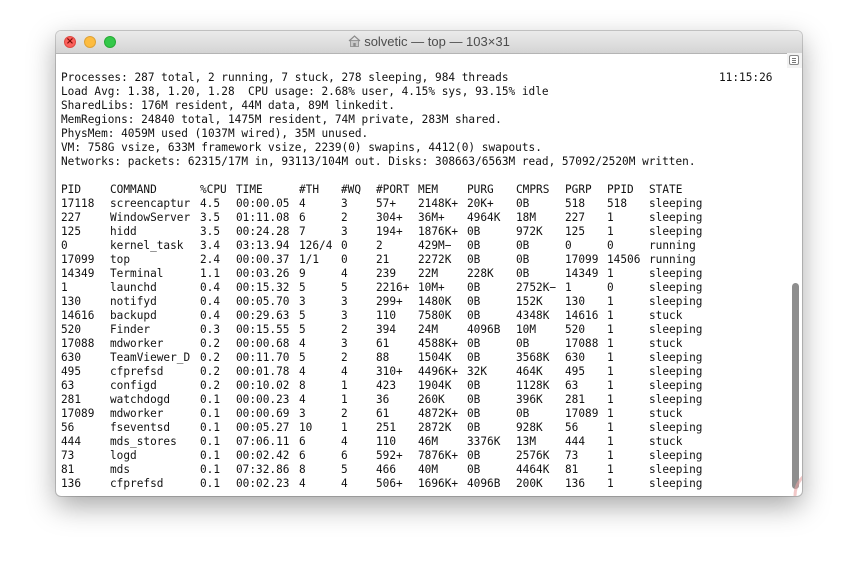 The height and width of the screenshot is (576, 858). Describe the element at coordinates (263, 259) in the screenshot. I see `cell-time: 00:00.37` at that location.